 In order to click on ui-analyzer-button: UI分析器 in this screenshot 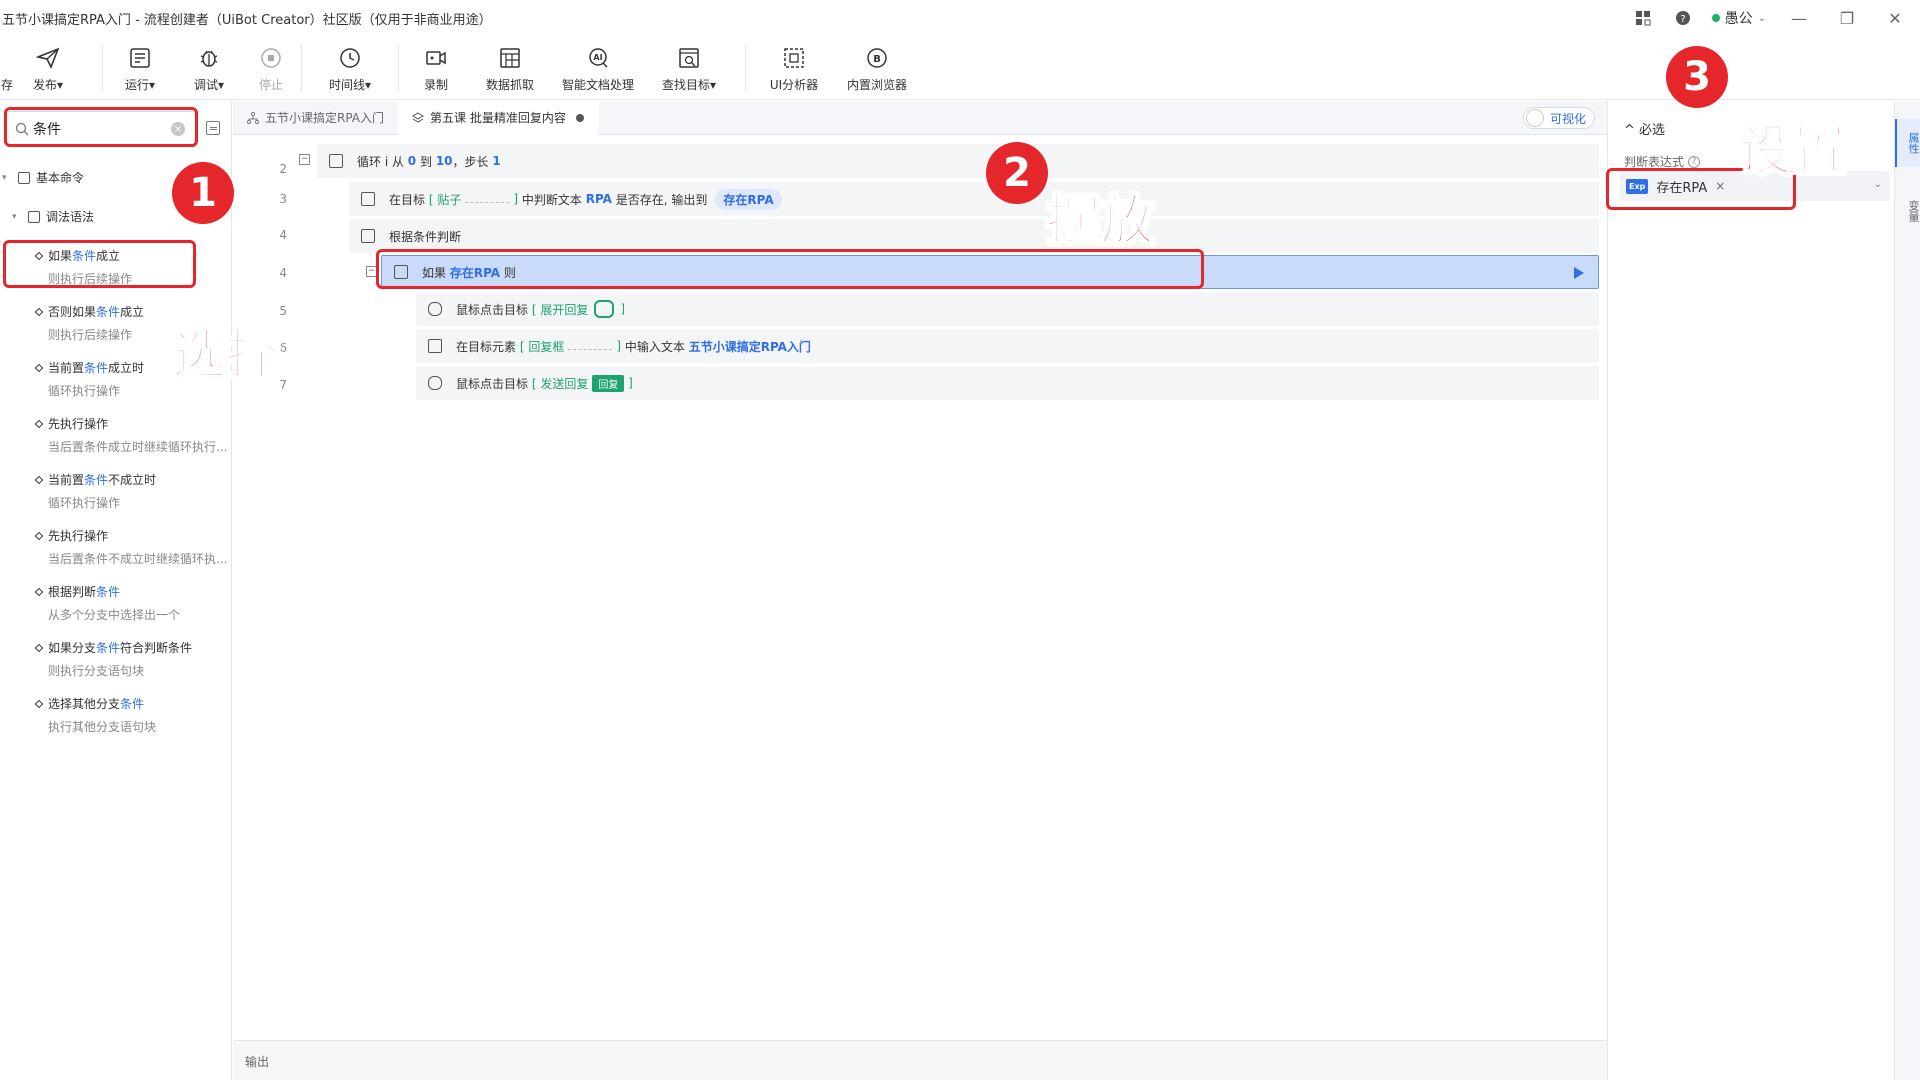, I will do `click(794, 68)`.